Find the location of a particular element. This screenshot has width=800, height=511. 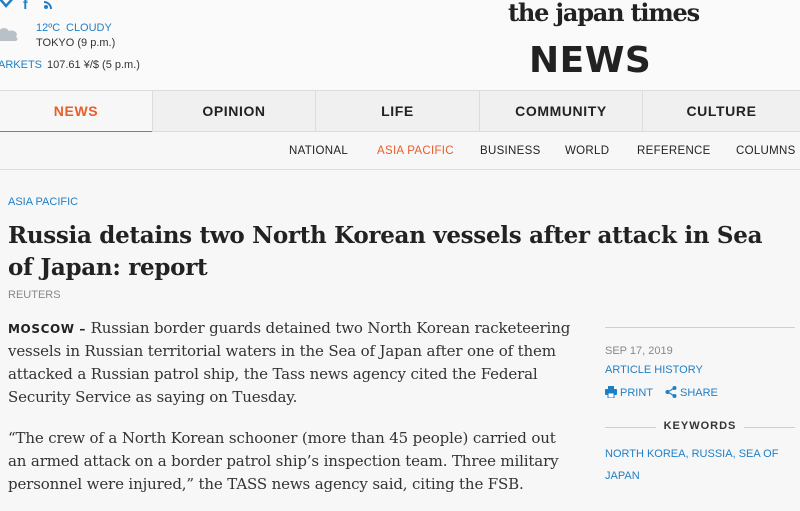

print-button: PRINT is located at coordinates (629, 392).